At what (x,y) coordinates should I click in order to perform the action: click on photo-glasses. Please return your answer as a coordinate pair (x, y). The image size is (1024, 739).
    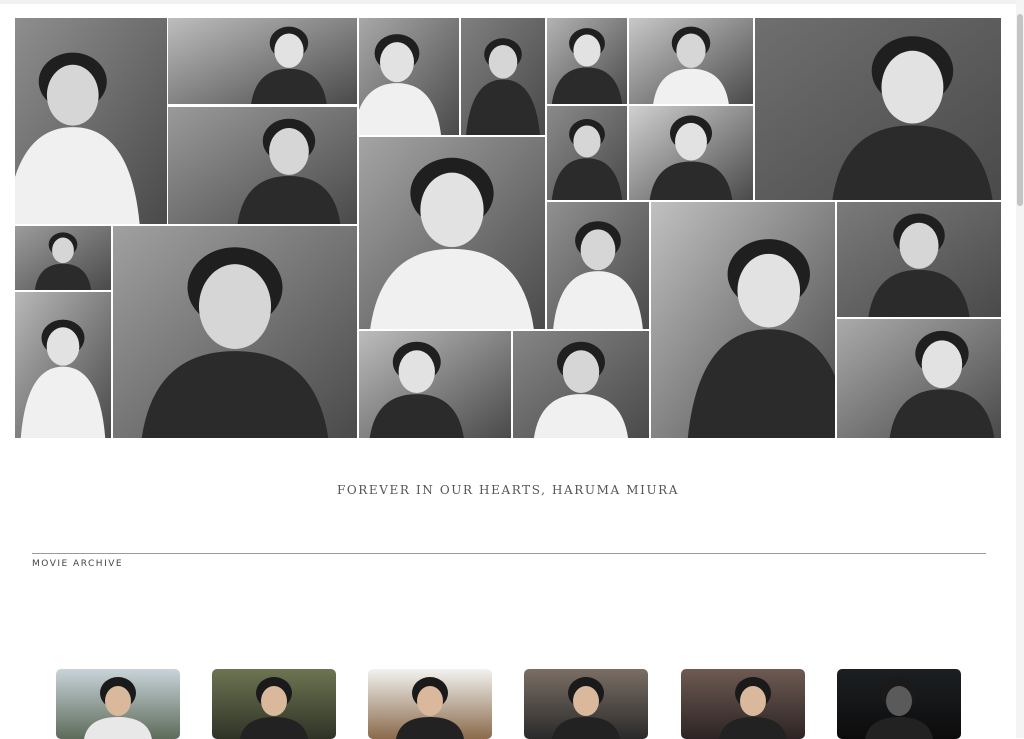
    Looking at the image, I should click on (587, 61).